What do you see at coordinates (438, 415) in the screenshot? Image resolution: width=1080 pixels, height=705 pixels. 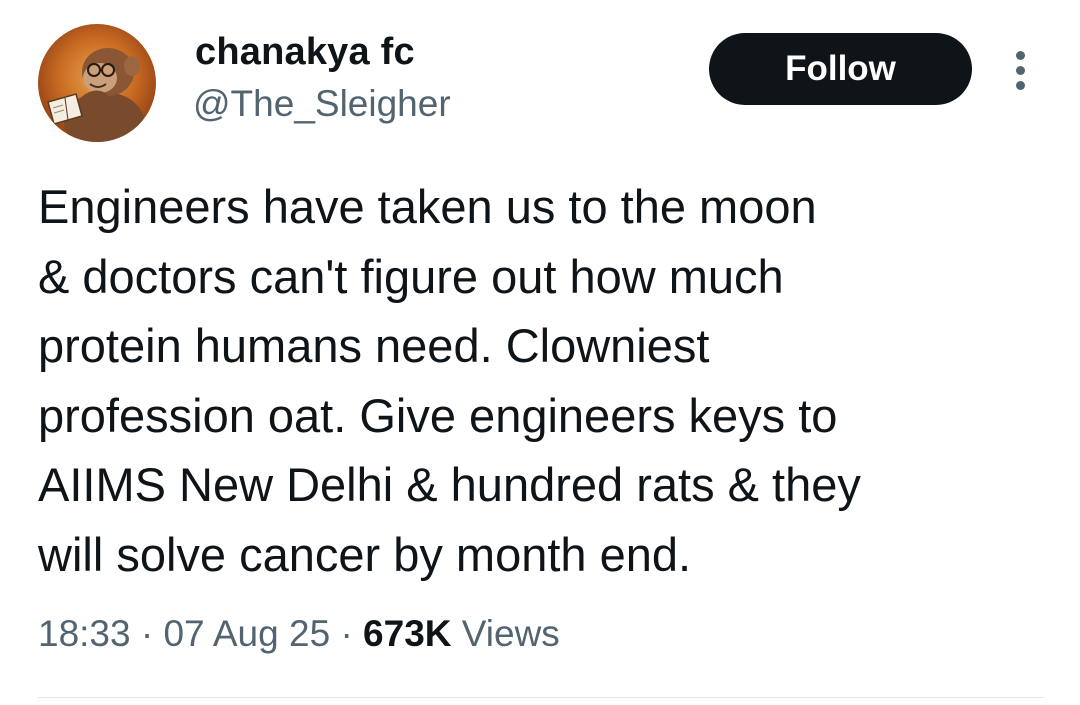 I see `tweet-text-line: profession oat. Give engineers keys to` at bounding box center [438, 415].